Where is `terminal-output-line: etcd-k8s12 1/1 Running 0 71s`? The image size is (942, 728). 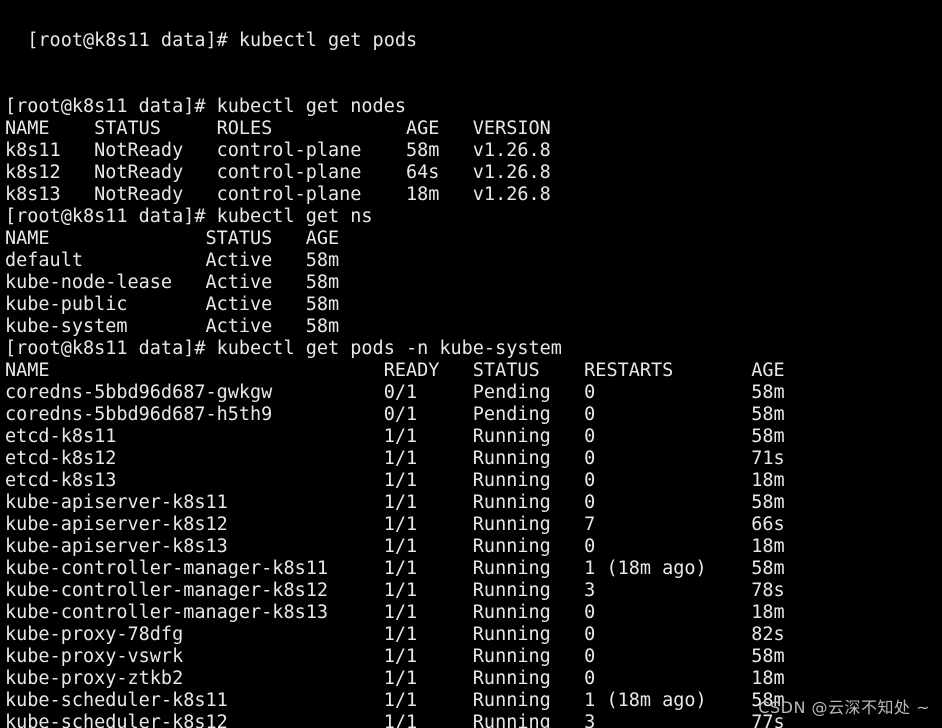
terminal-output-line: etcd-k8s12 1/1 Running 0 71s is located at coordinates (395, 458).